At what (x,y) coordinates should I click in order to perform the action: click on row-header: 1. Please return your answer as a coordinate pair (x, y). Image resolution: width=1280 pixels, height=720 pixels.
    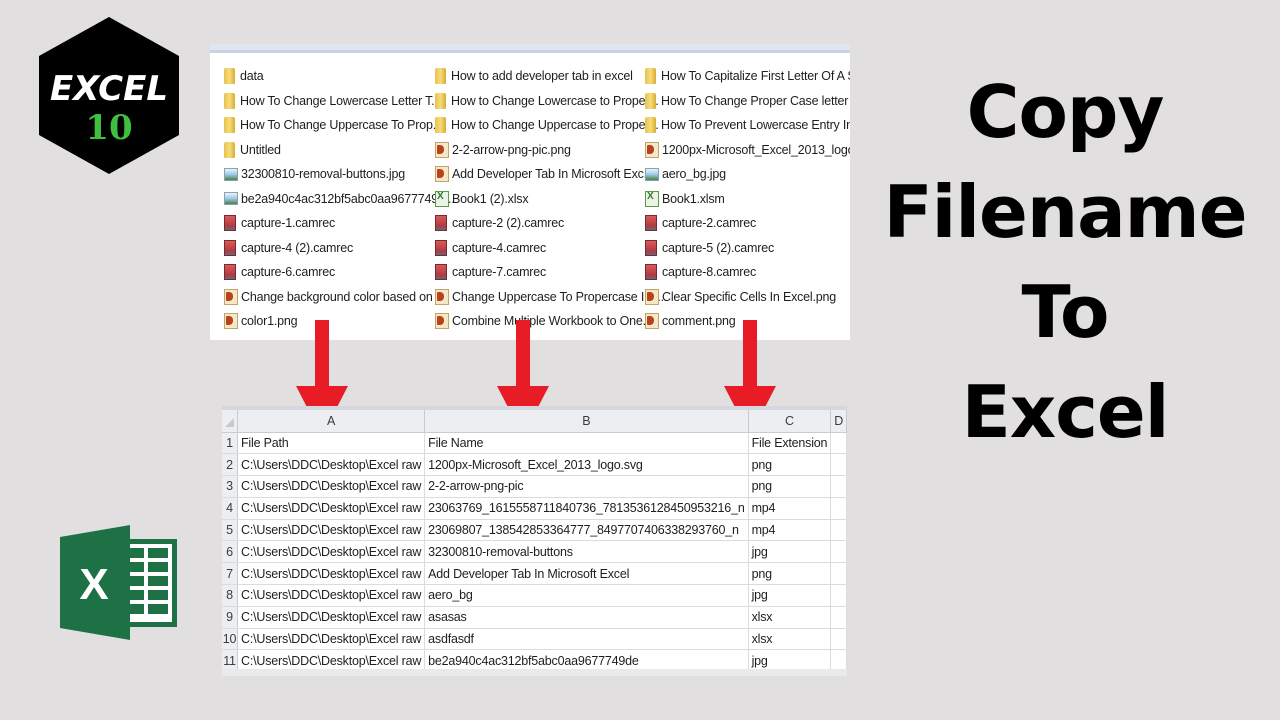
    Looking at the image, I should click on (230, 443).